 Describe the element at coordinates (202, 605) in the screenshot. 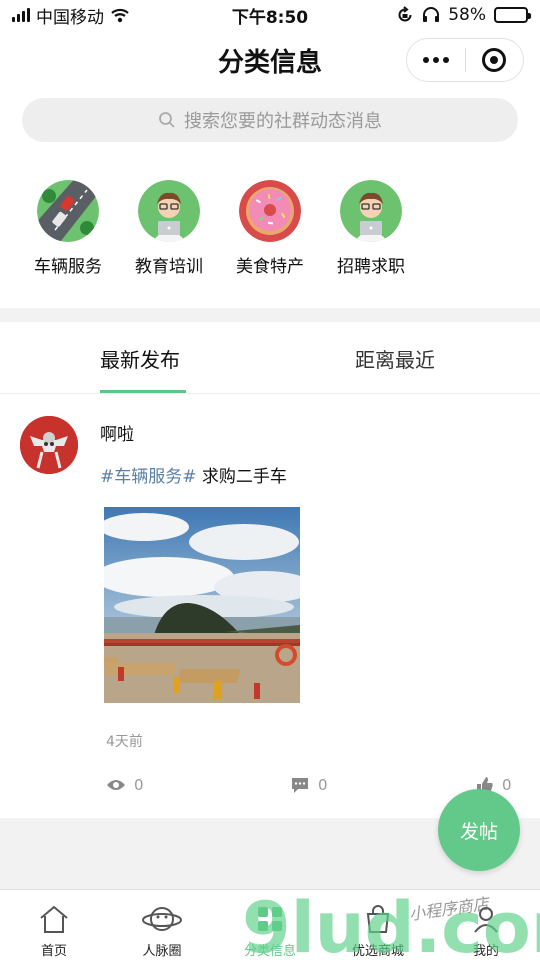

I see `post-image` at that location.